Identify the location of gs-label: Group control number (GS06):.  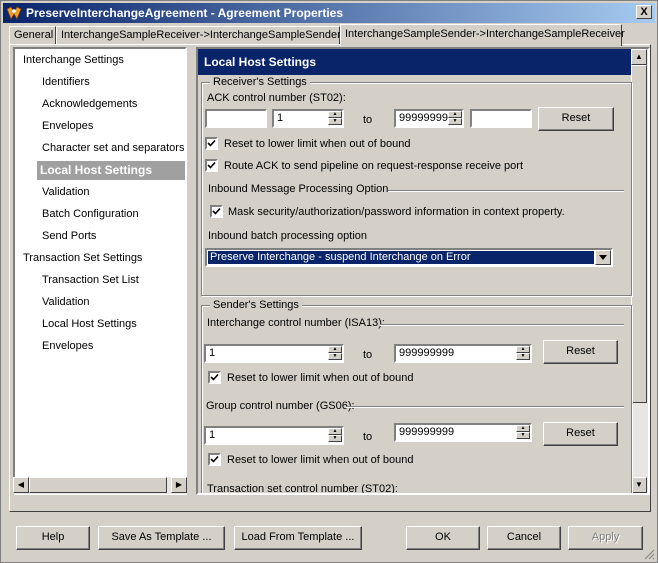
(280, 406).